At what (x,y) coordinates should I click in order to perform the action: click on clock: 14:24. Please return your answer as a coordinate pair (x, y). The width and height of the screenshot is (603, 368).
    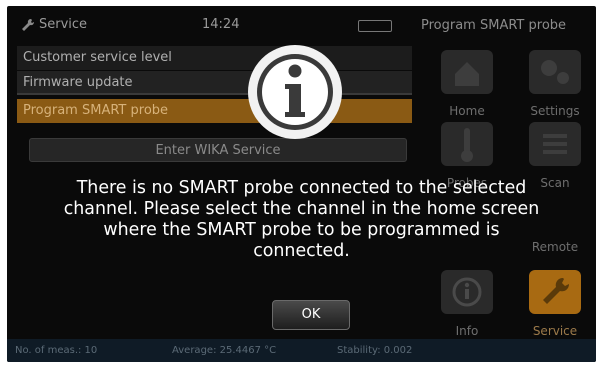
    Looking at the image, I should click on (221, 24).